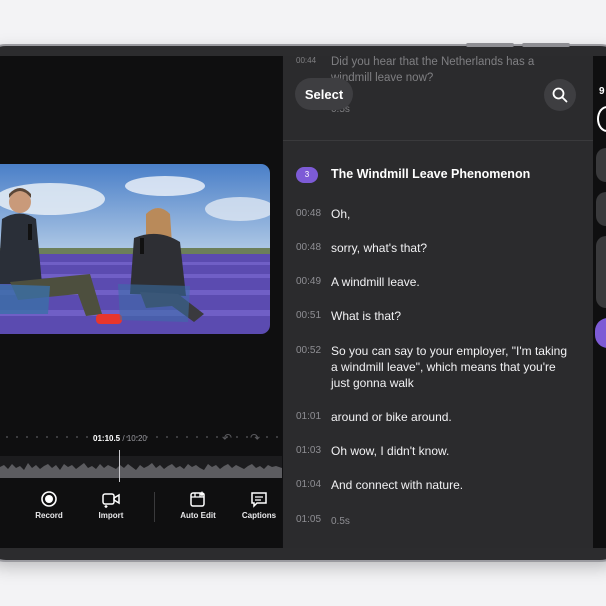 The width and height of the screenshot is (606, 606). I want to click on line-text: sorry, what's that?, so click(379, 248).